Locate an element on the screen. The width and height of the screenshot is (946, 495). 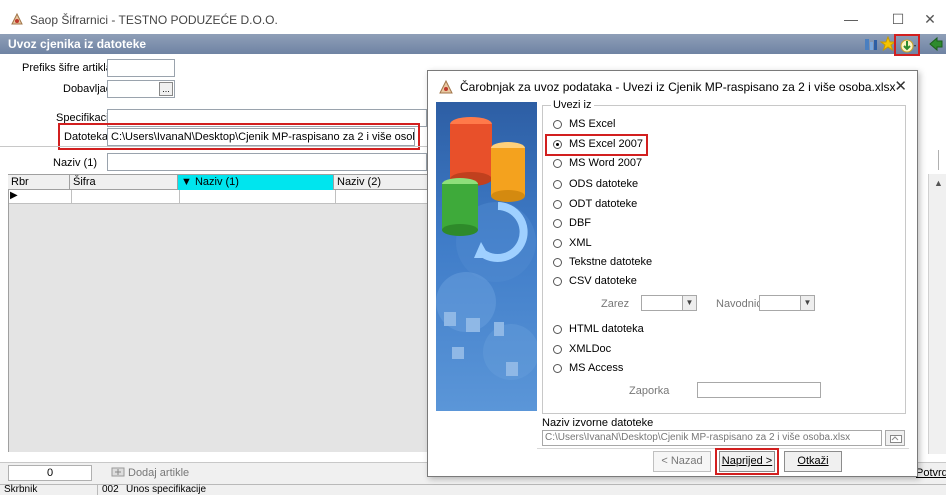
quotes-label: Navodnici is located at coordinates (740, 304).